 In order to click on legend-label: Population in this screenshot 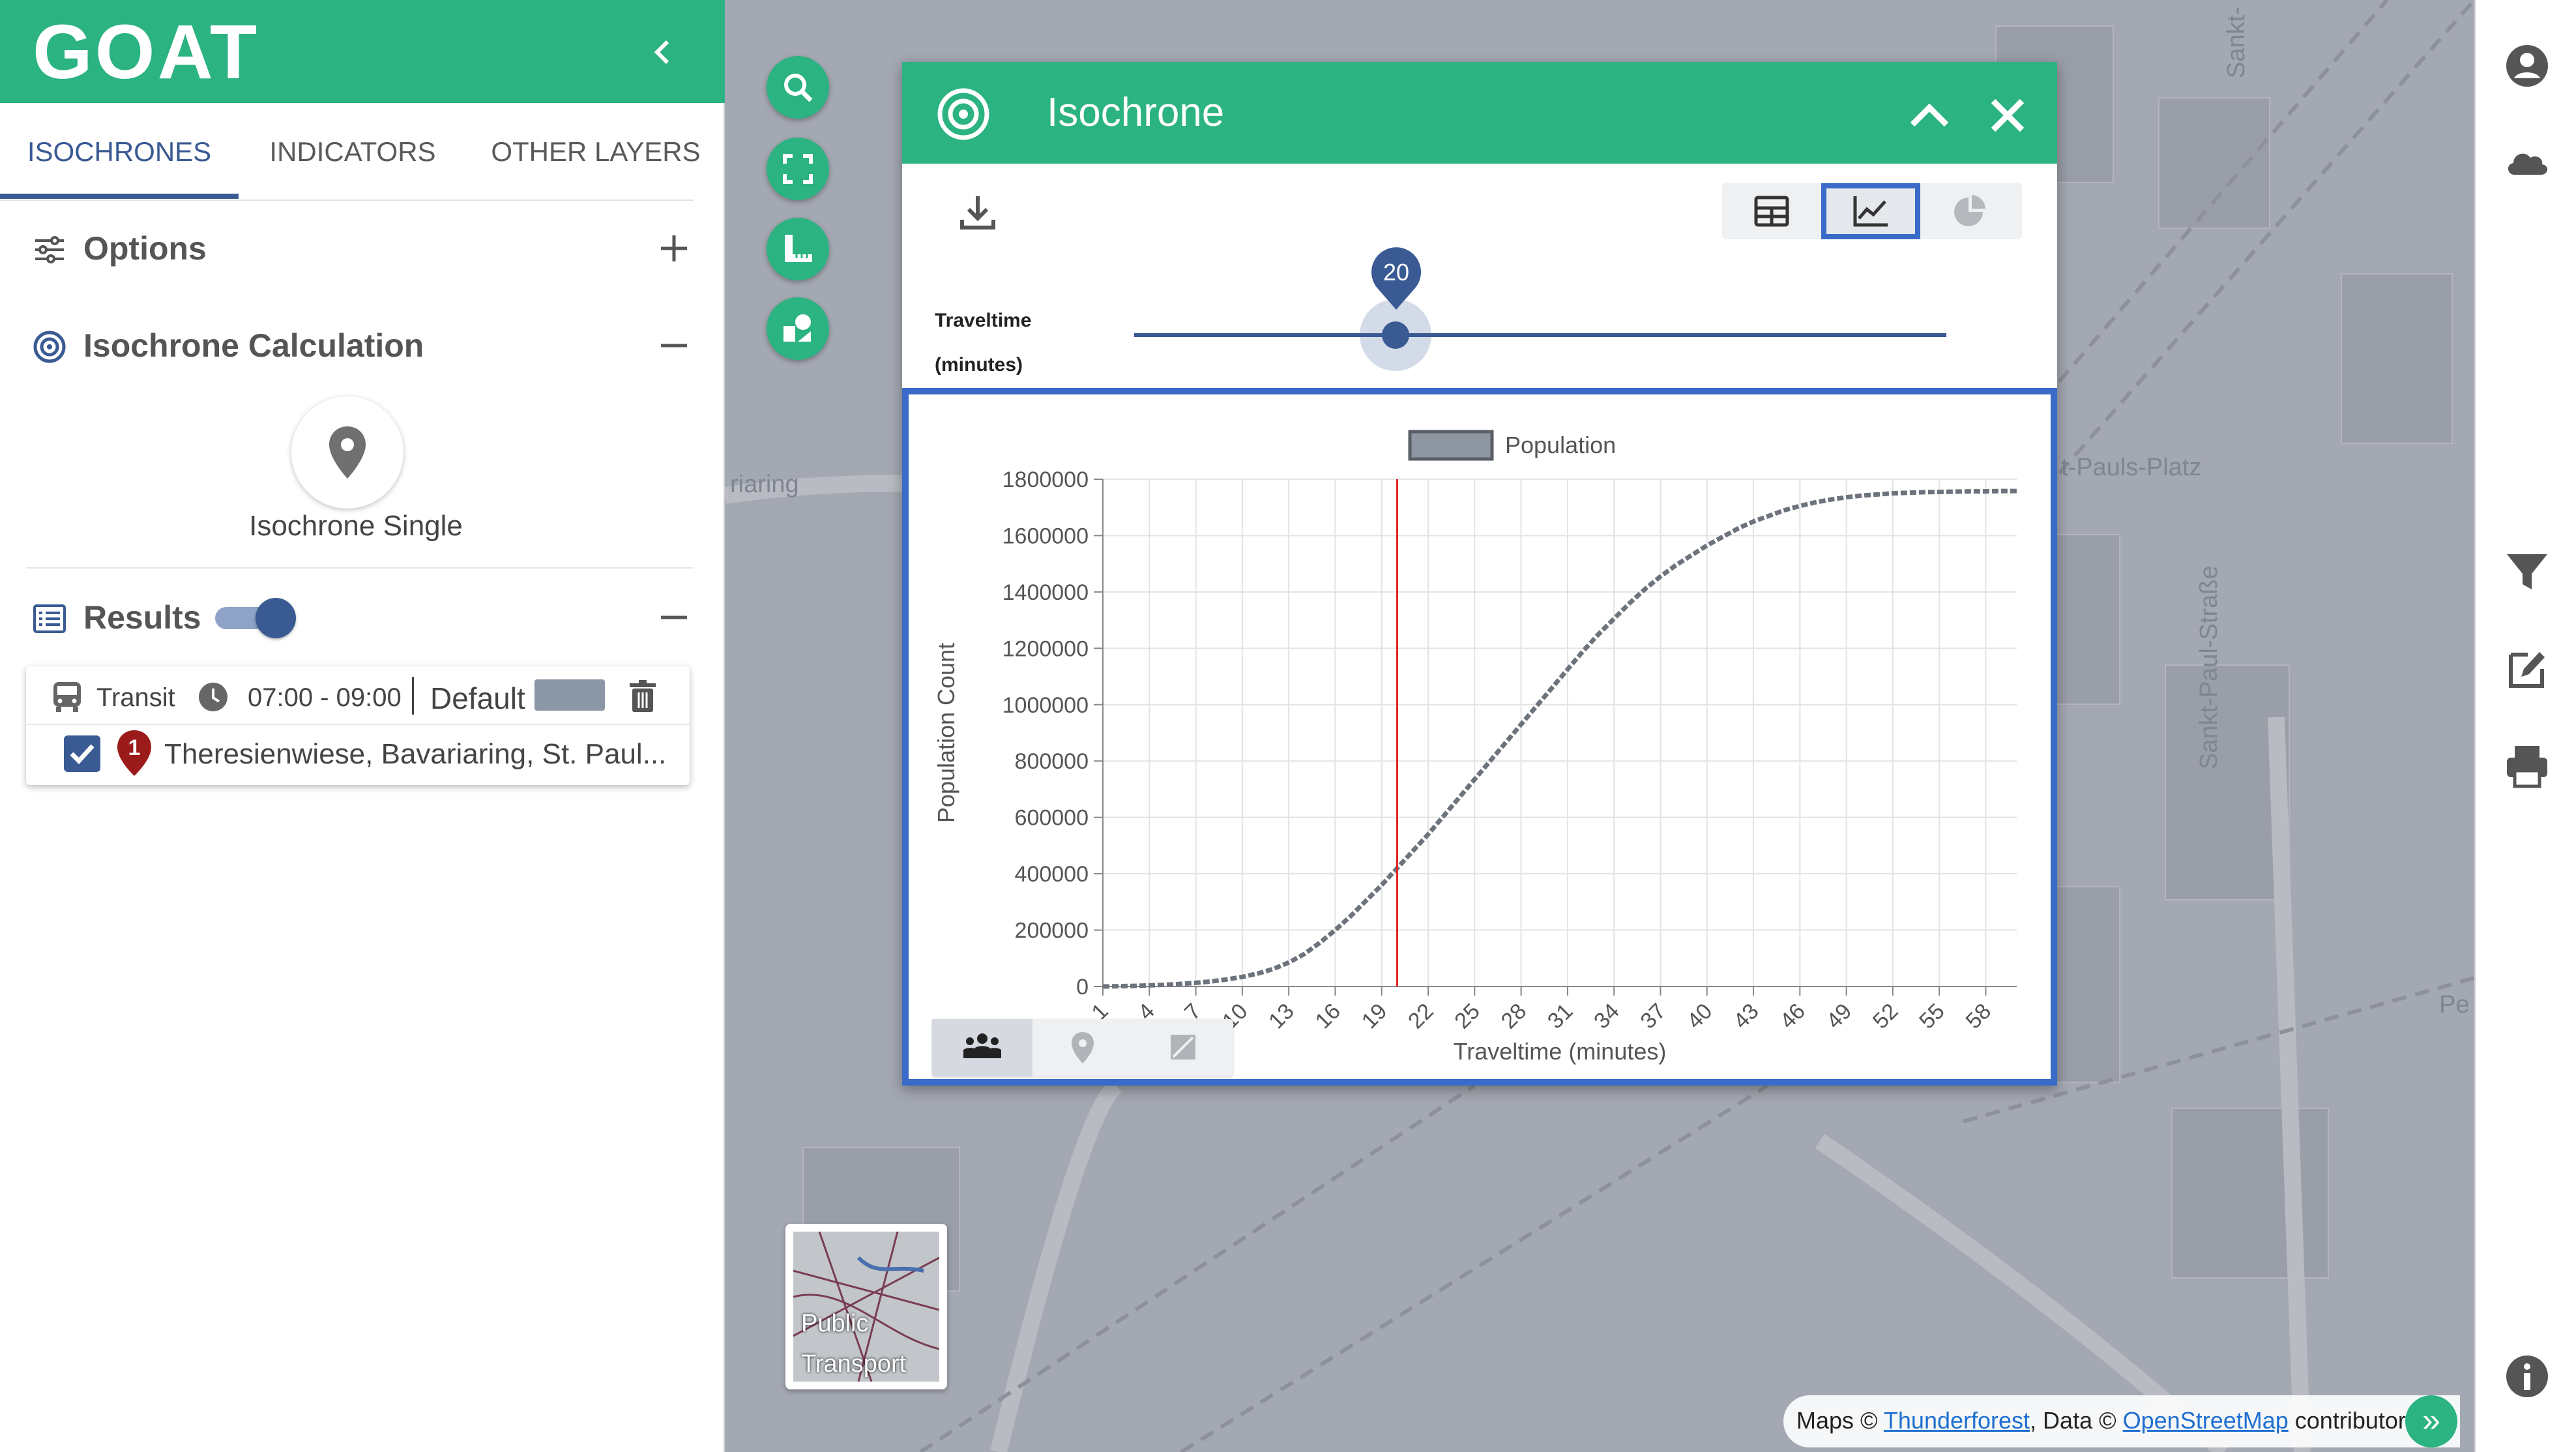, I will do `click(1560, 445)`.